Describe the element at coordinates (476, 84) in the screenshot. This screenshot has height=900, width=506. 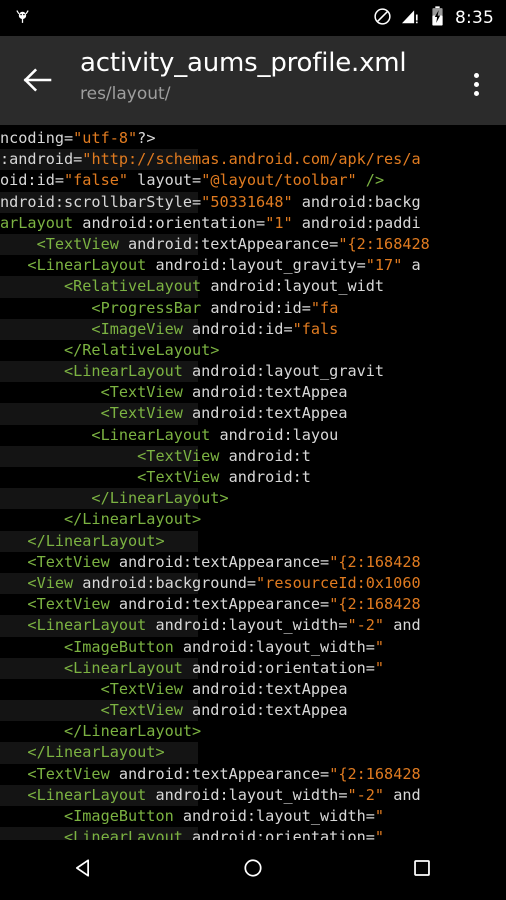
I see `overflow-menu-button` at that location.